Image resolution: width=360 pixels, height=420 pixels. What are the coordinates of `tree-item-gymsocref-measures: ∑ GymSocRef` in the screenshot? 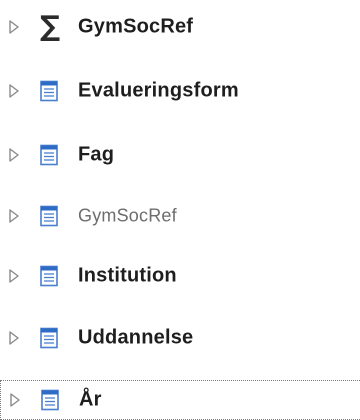 It's located at (180, 27).